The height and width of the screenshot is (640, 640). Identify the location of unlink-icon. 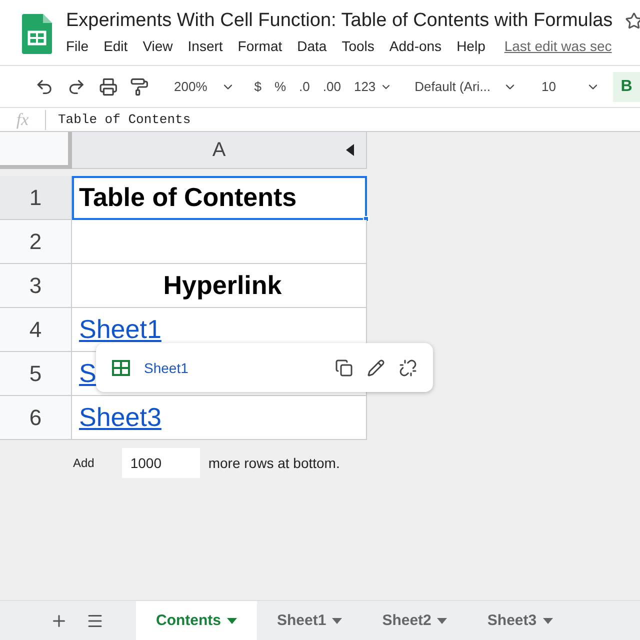
(408, 367).